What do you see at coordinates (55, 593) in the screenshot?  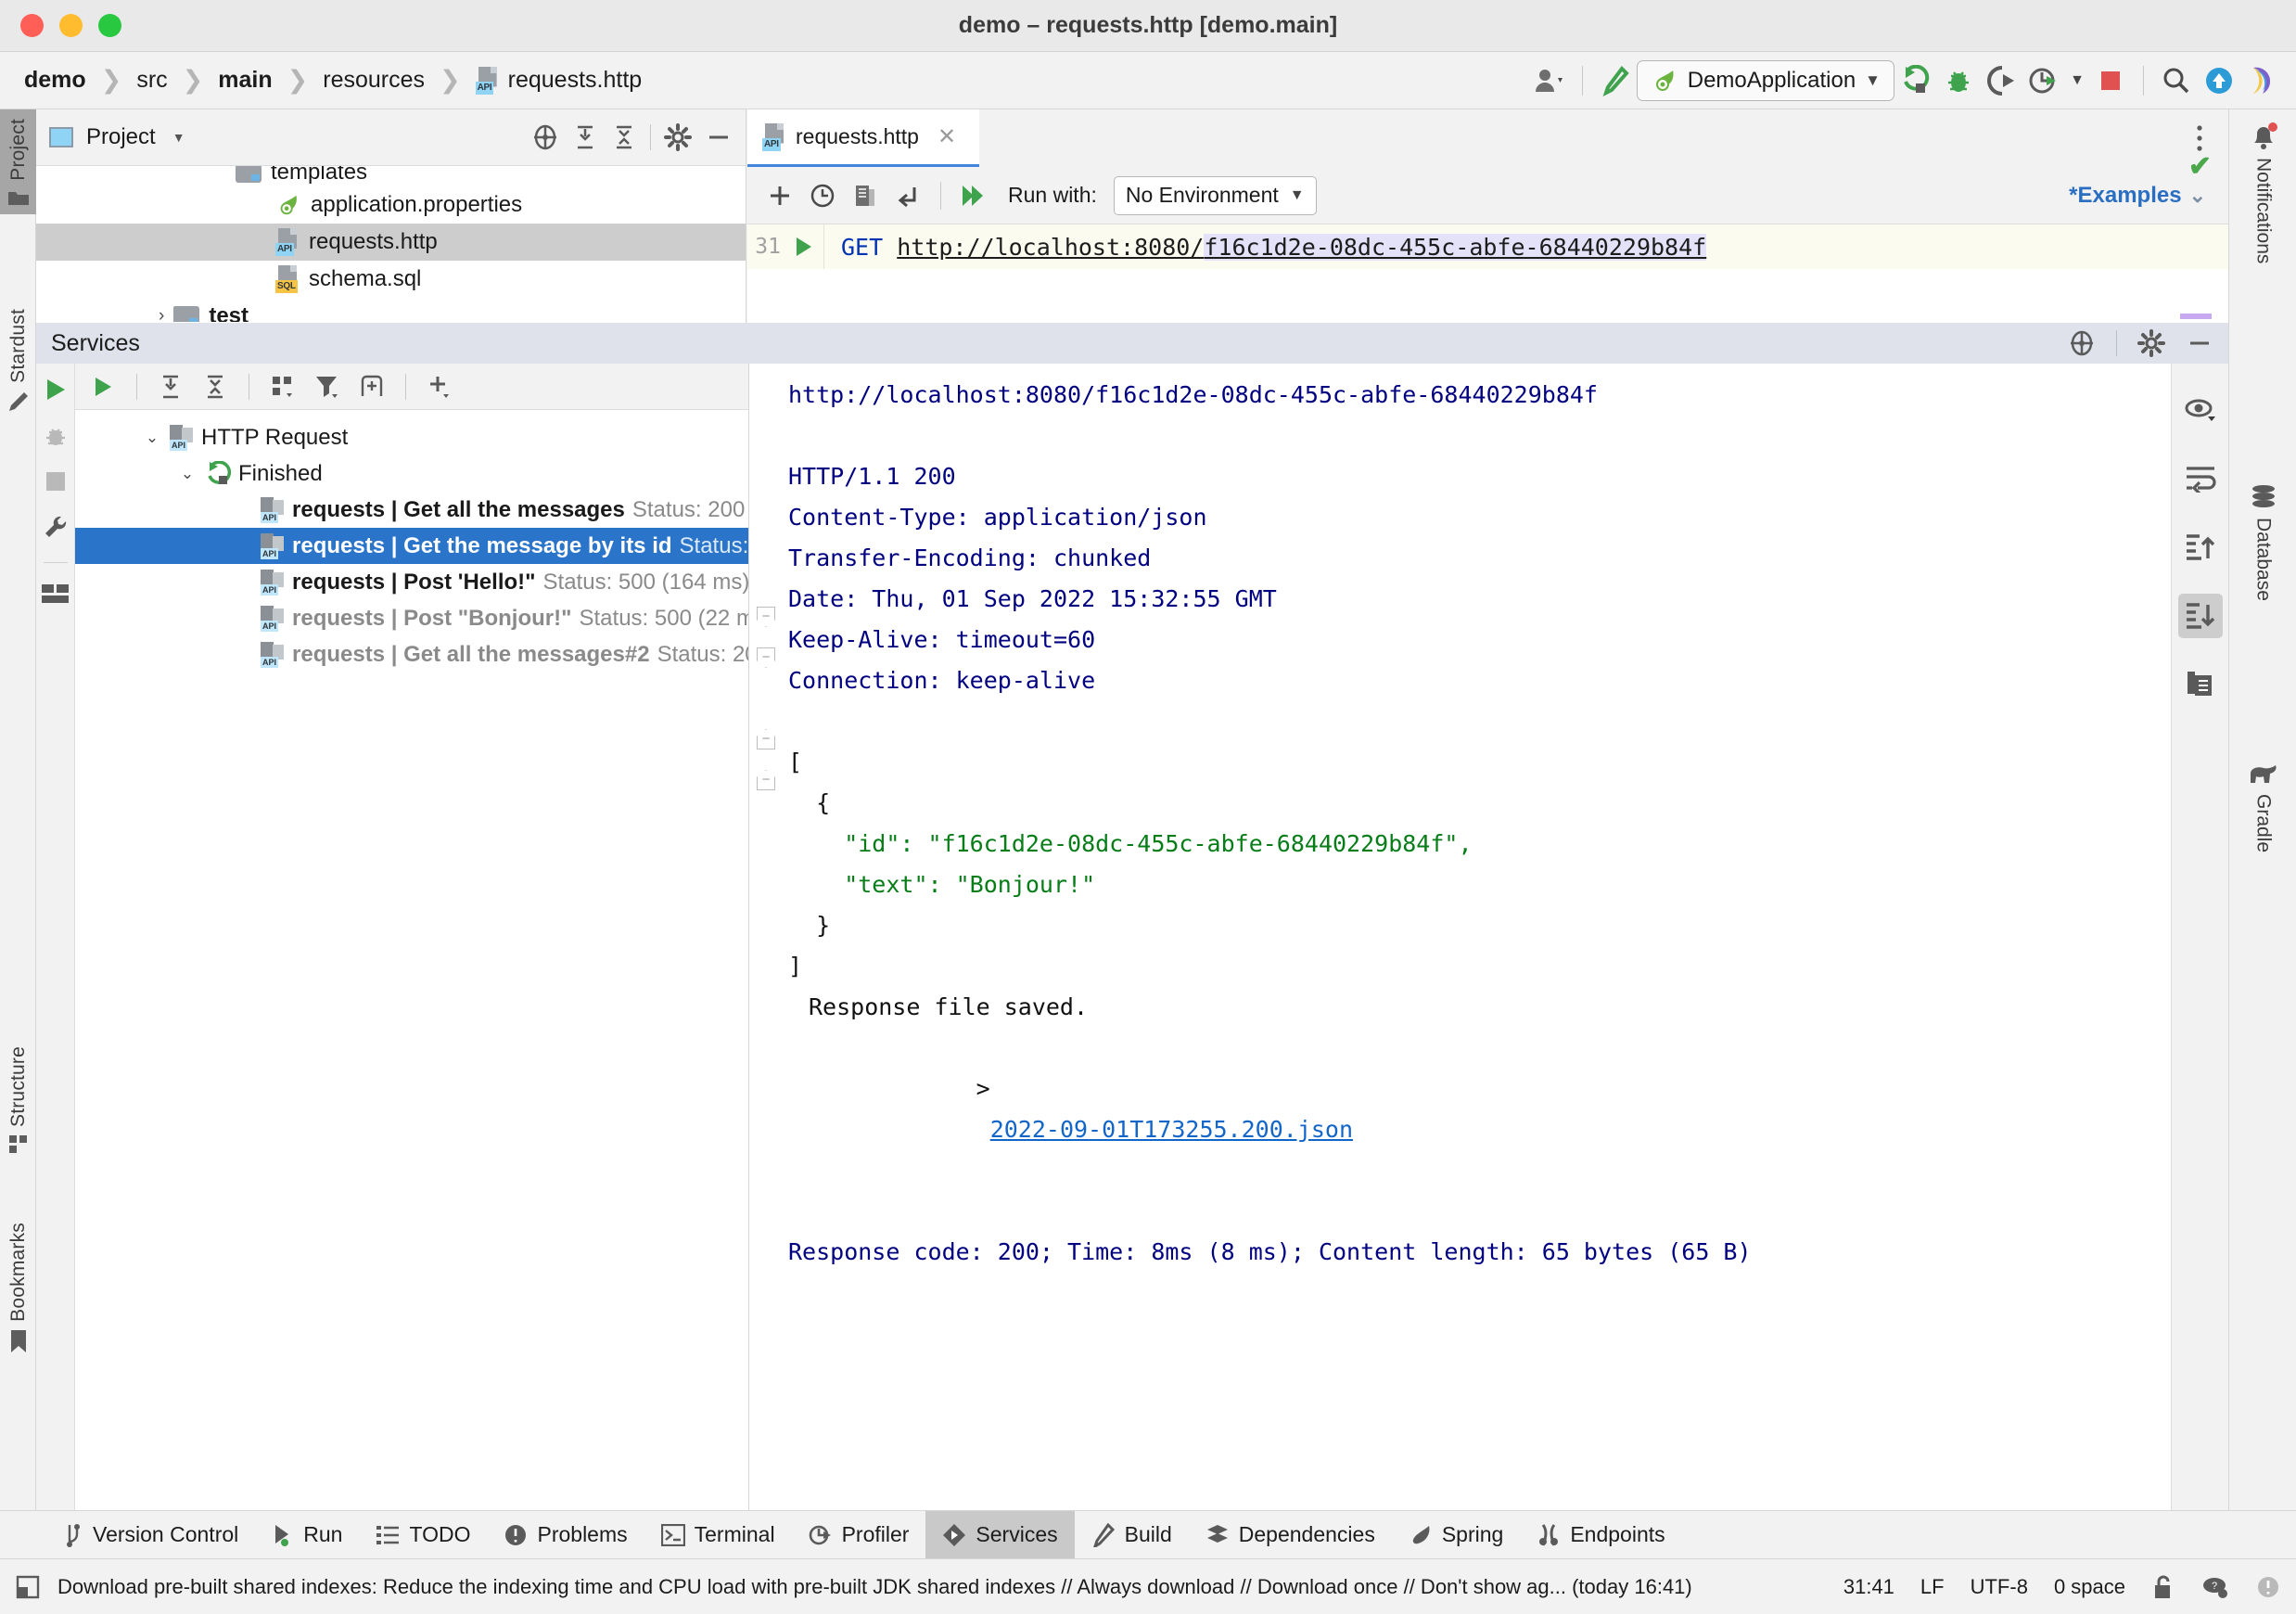 I see `layout-icon` at bounding box center [55, 593].